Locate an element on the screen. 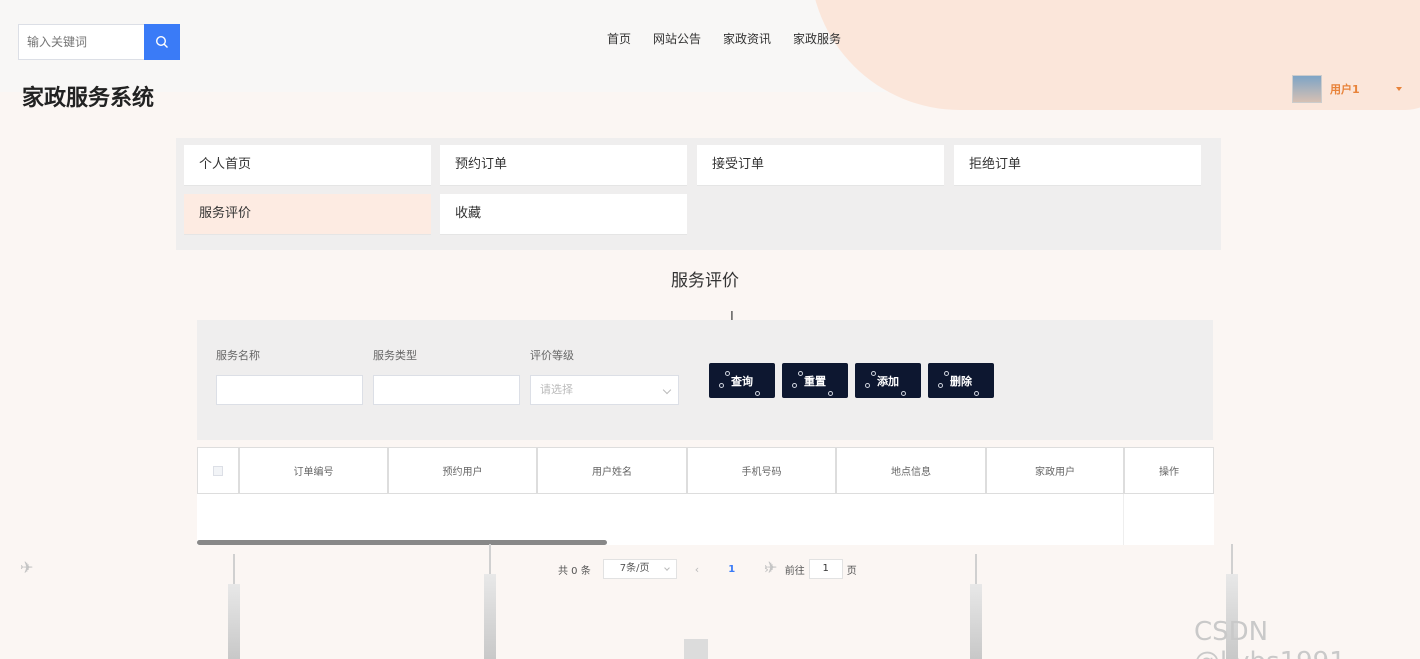 The height and width of the screenshot is (659, 1420). service-name-label: 服务名称 is located at coordinates (238, 355).